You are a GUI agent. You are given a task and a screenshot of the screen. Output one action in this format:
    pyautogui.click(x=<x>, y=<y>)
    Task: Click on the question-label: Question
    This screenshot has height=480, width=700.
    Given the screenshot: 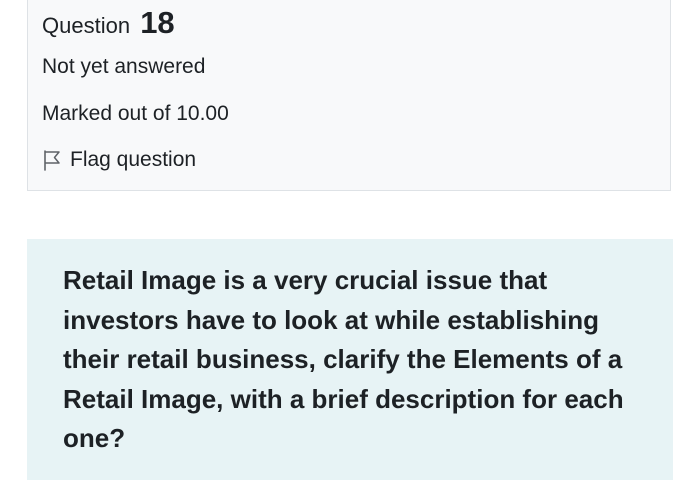 What is the action you would take?
    pyautogui.click(x=86, y=25)
    